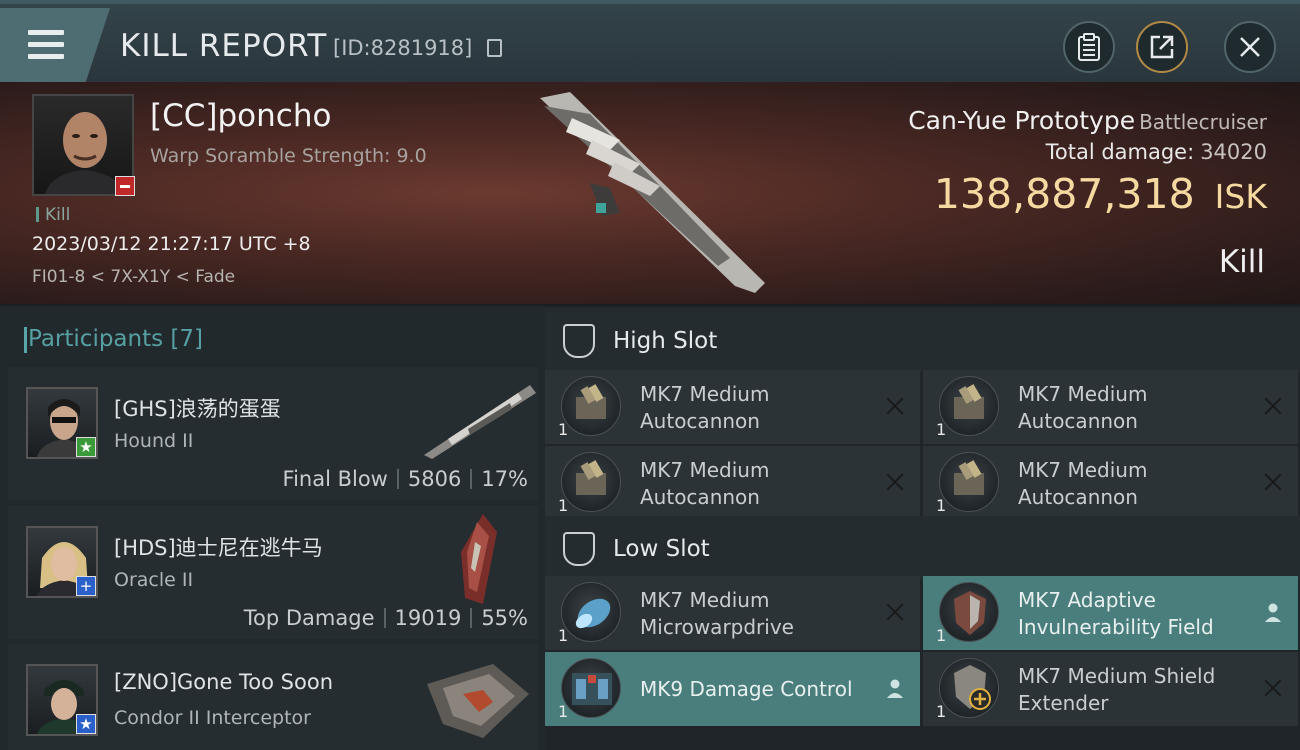 This screenshot has height=750, width=1300. I want to click on kill-location: FI01-8 < 7X-X1Y < Fade, so click(133, 277).